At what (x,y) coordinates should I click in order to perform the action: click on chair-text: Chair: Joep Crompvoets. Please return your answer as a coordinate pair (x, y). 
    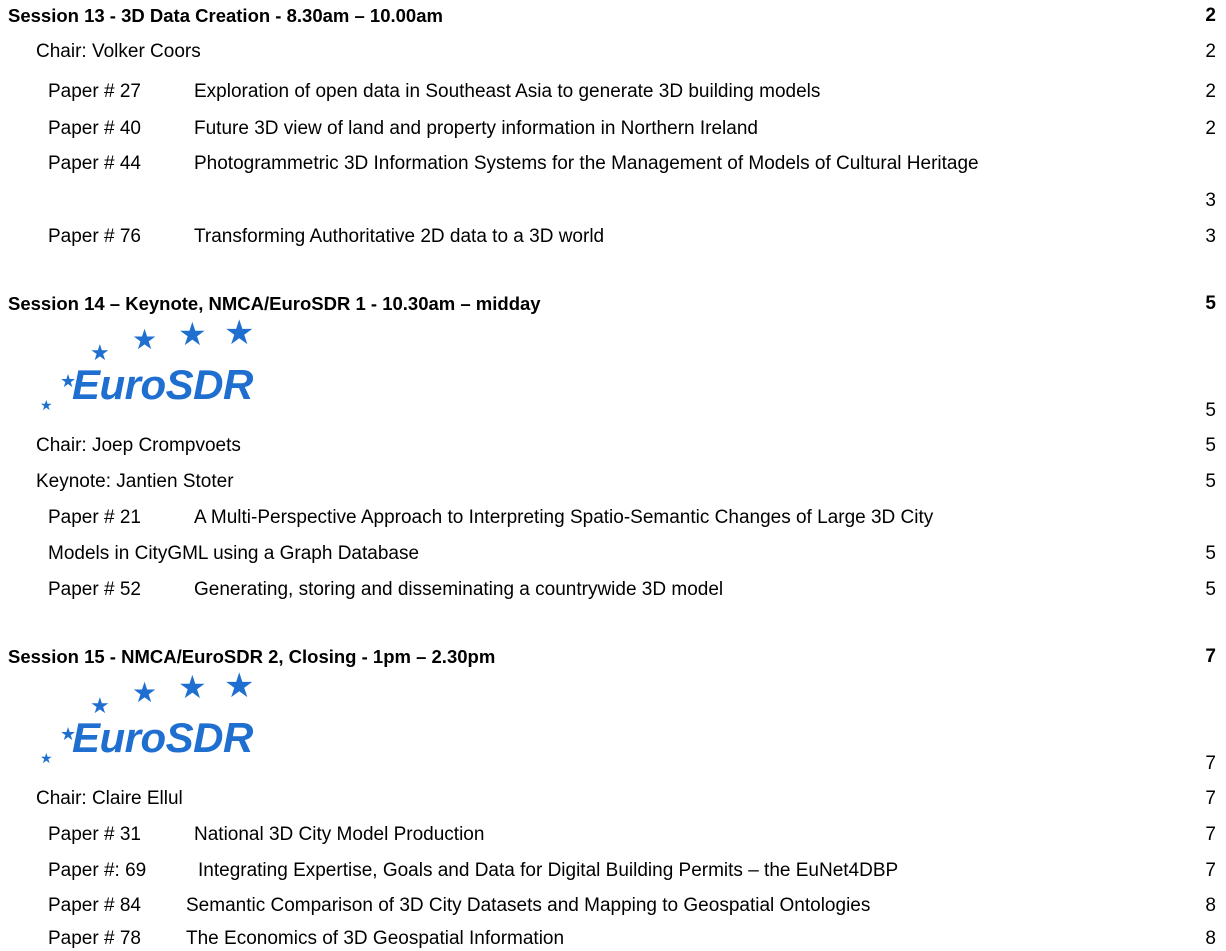
    Looking at the image, I should click on (138, 445).